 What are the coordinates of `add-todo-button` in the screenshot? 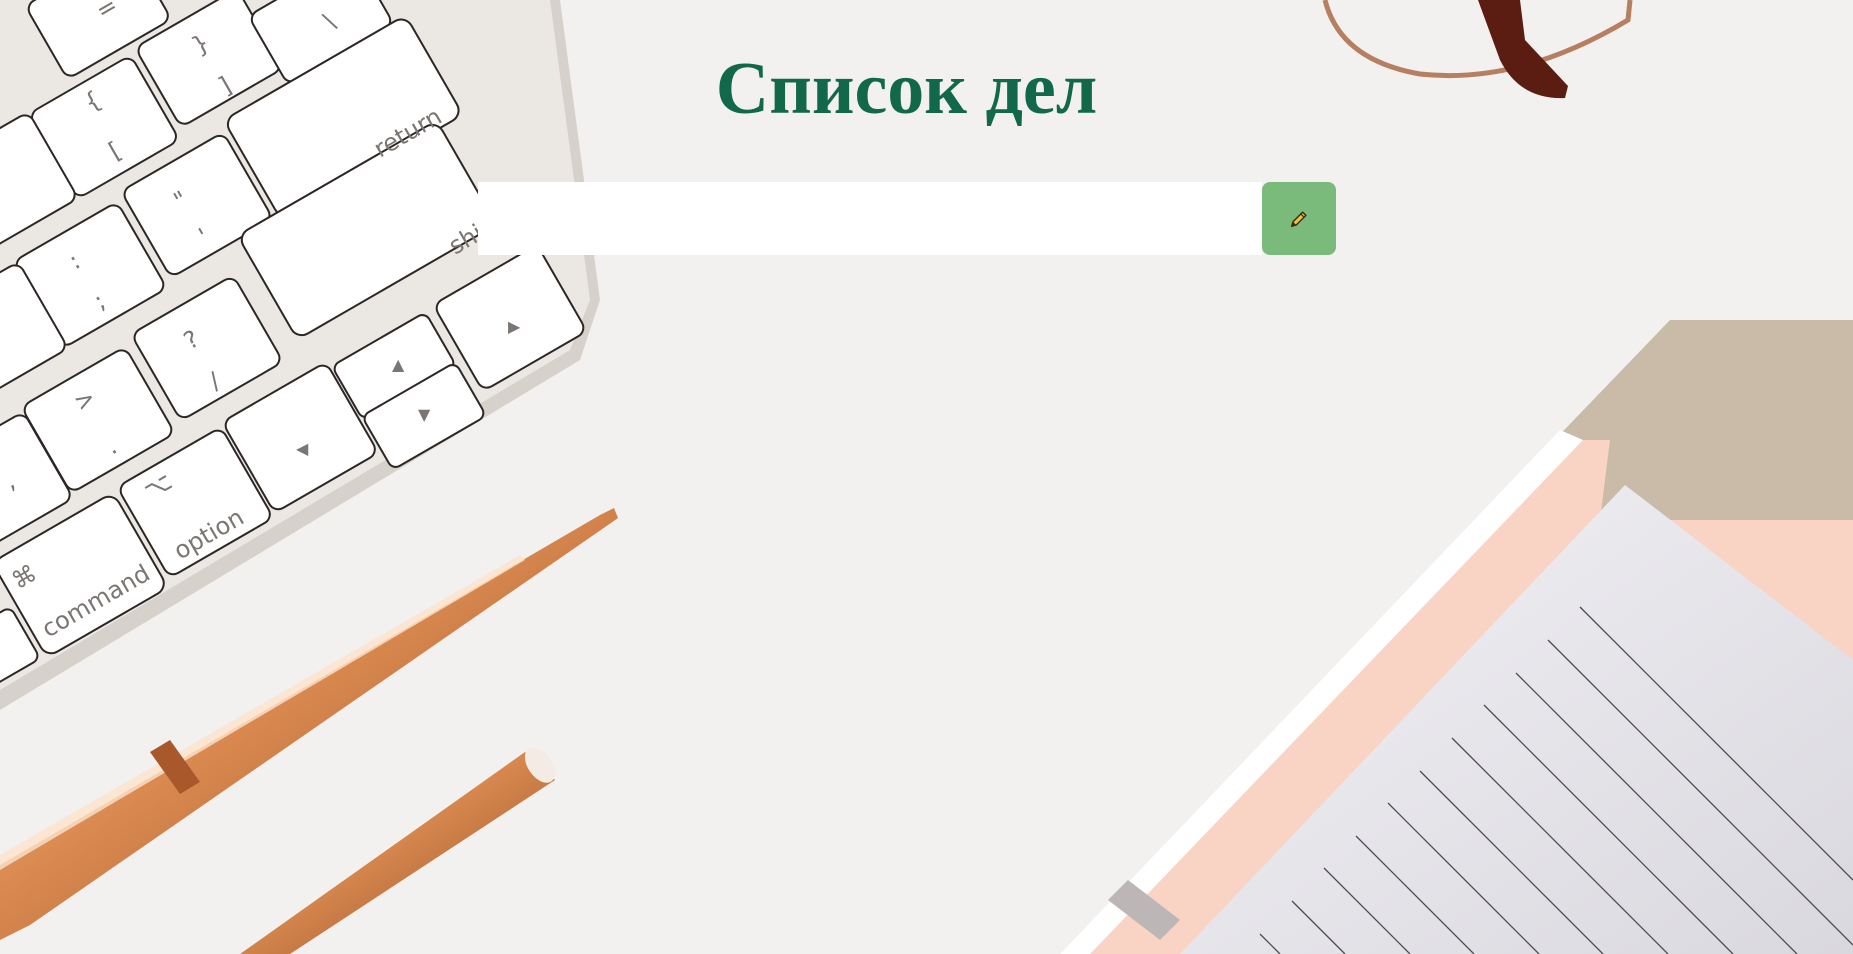 It's located at (1299, 218).